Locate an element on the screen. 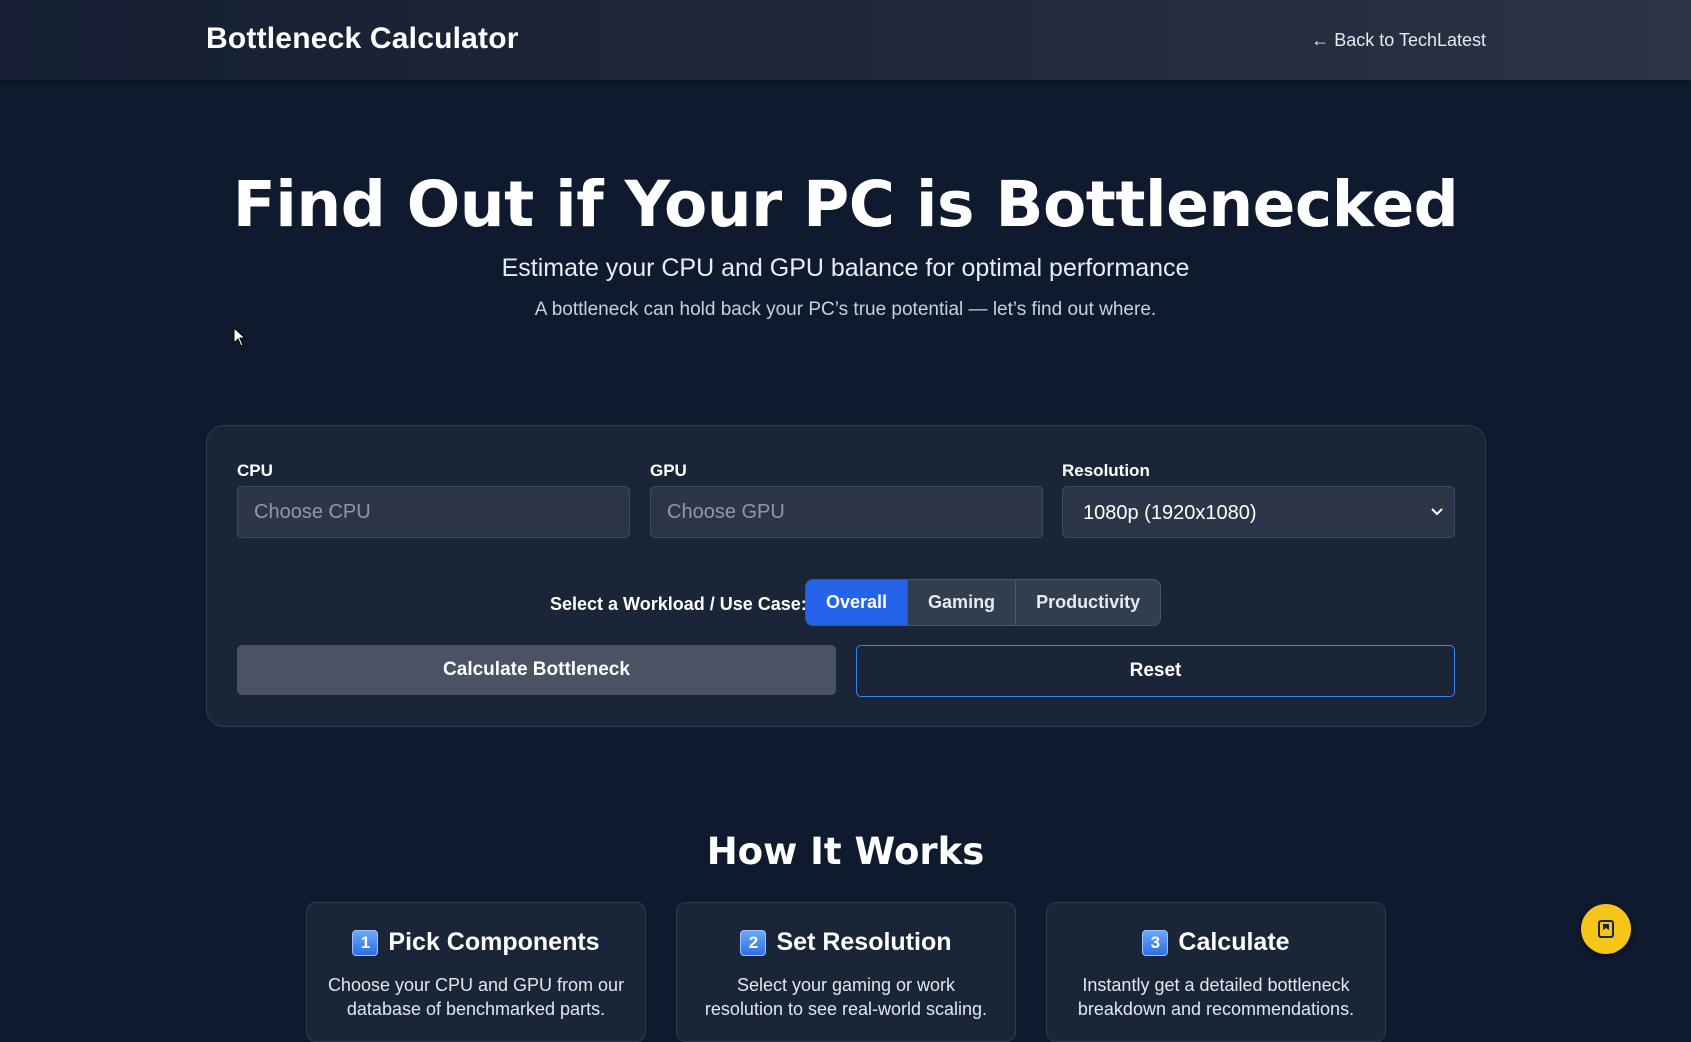 The height and width of the screenshot is (1042, 1691). step-number-badge: 2 is located at coordinates (753, 942).